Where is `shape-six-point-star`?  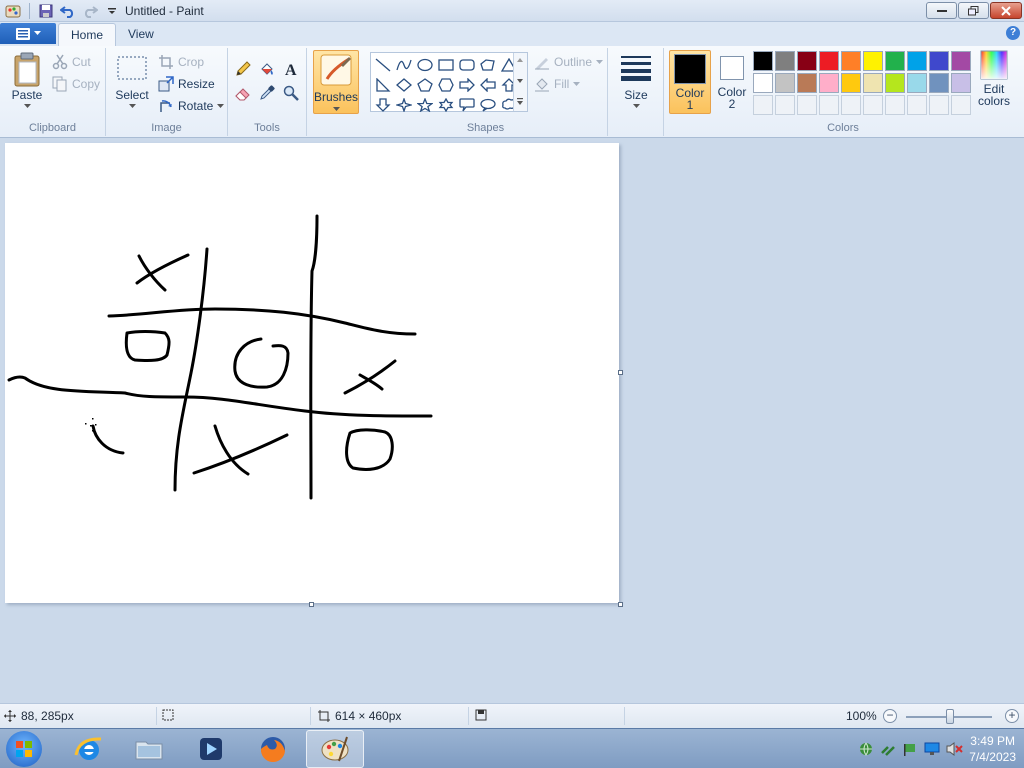 shape-six-point-star is located at coordinates (446, 104).